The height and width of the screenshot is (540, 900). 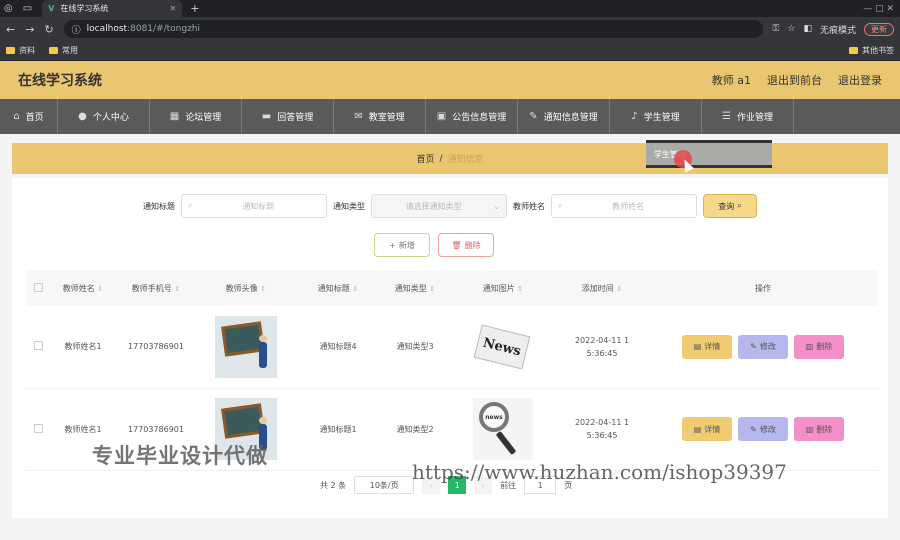 What do you see at coordinates (602, 288) in the screenshot?
I see `col-created-time: 添加时间 ⇕` at bounding box center [602, 288].